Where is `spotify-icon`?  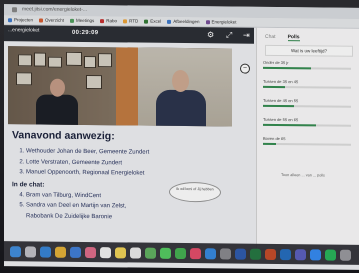 spotify-icon is located at coordinates (330, 255).